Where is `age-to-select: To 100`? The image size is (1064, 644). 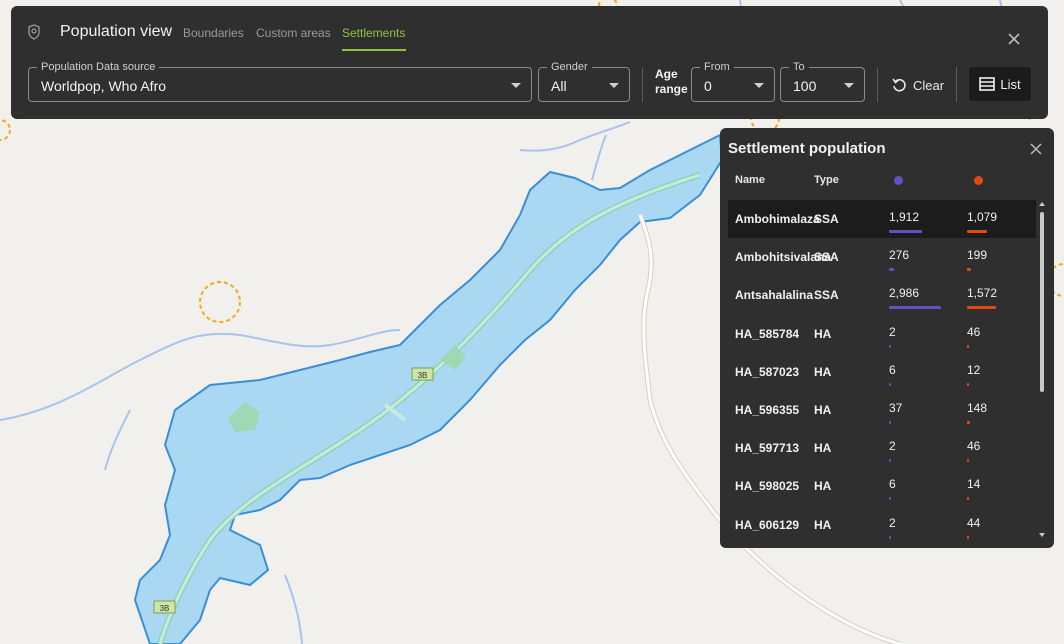
age-to-select: To 100 is located at coordinates (822, 81).